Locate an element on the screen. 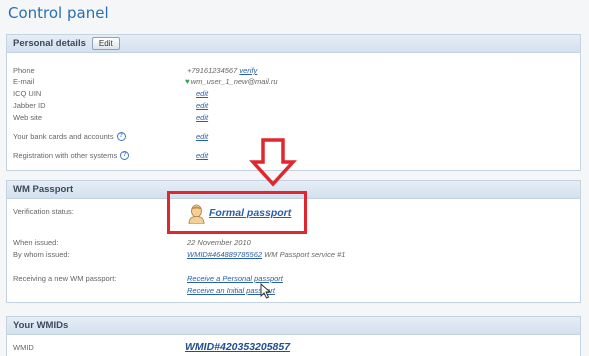 The height and width of the screenshot is (356, 589). when-issued-value: 22 November 2010 is located at coordinates (219, 242).